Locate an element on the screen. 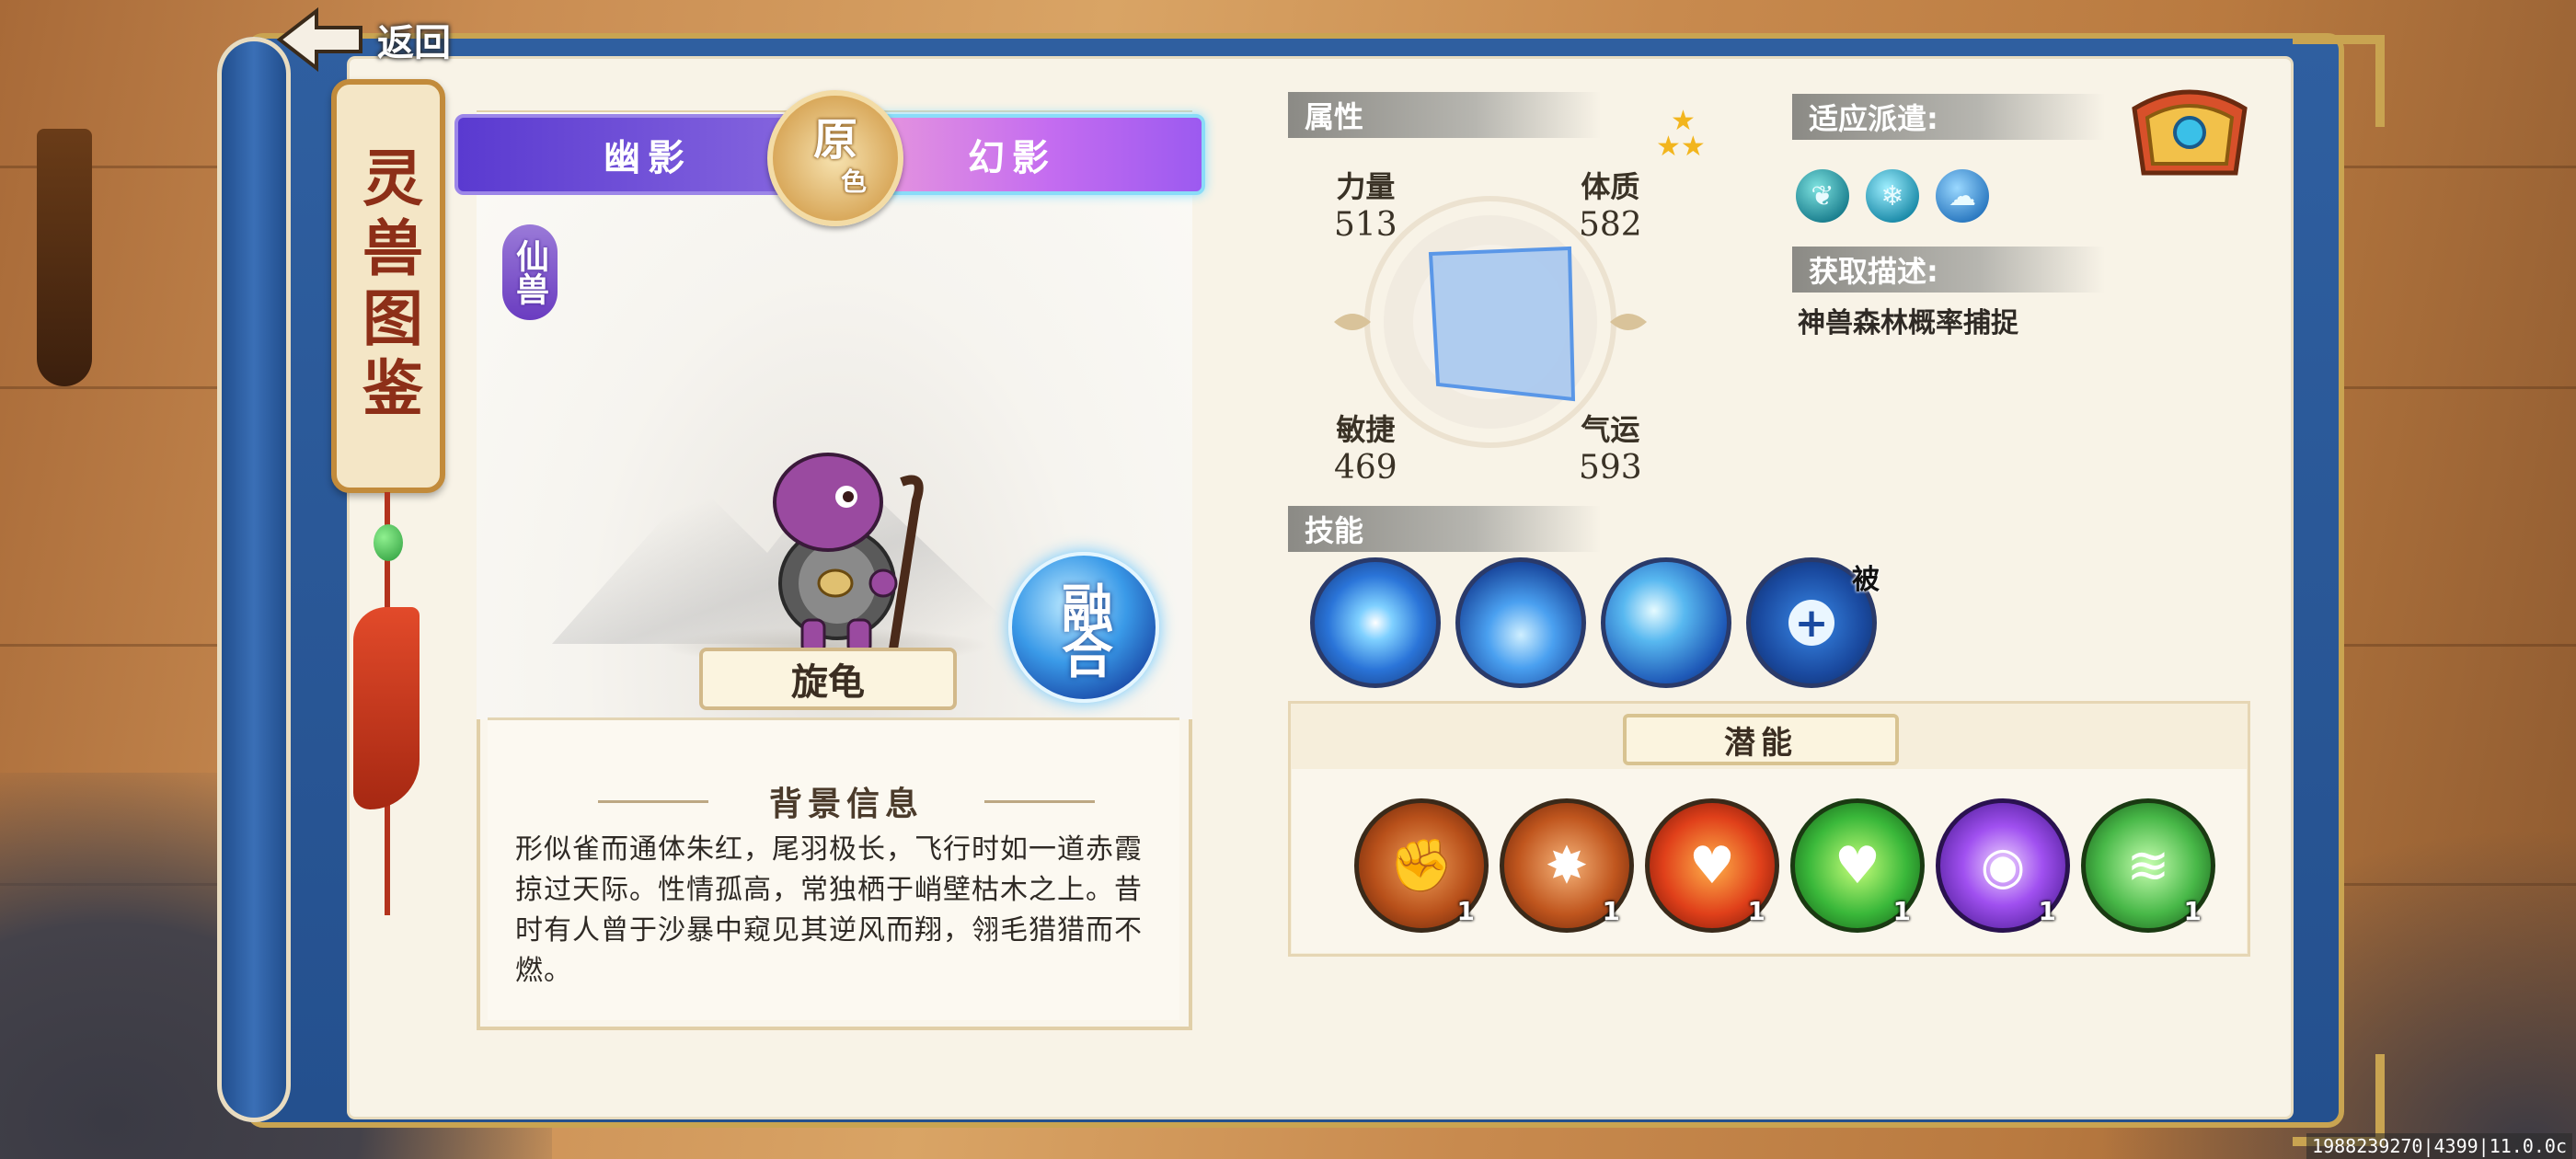 Image resolution: width=2576 pixels, height=1159 pixels. radar-polygon is located at coordinates (1502, 324).